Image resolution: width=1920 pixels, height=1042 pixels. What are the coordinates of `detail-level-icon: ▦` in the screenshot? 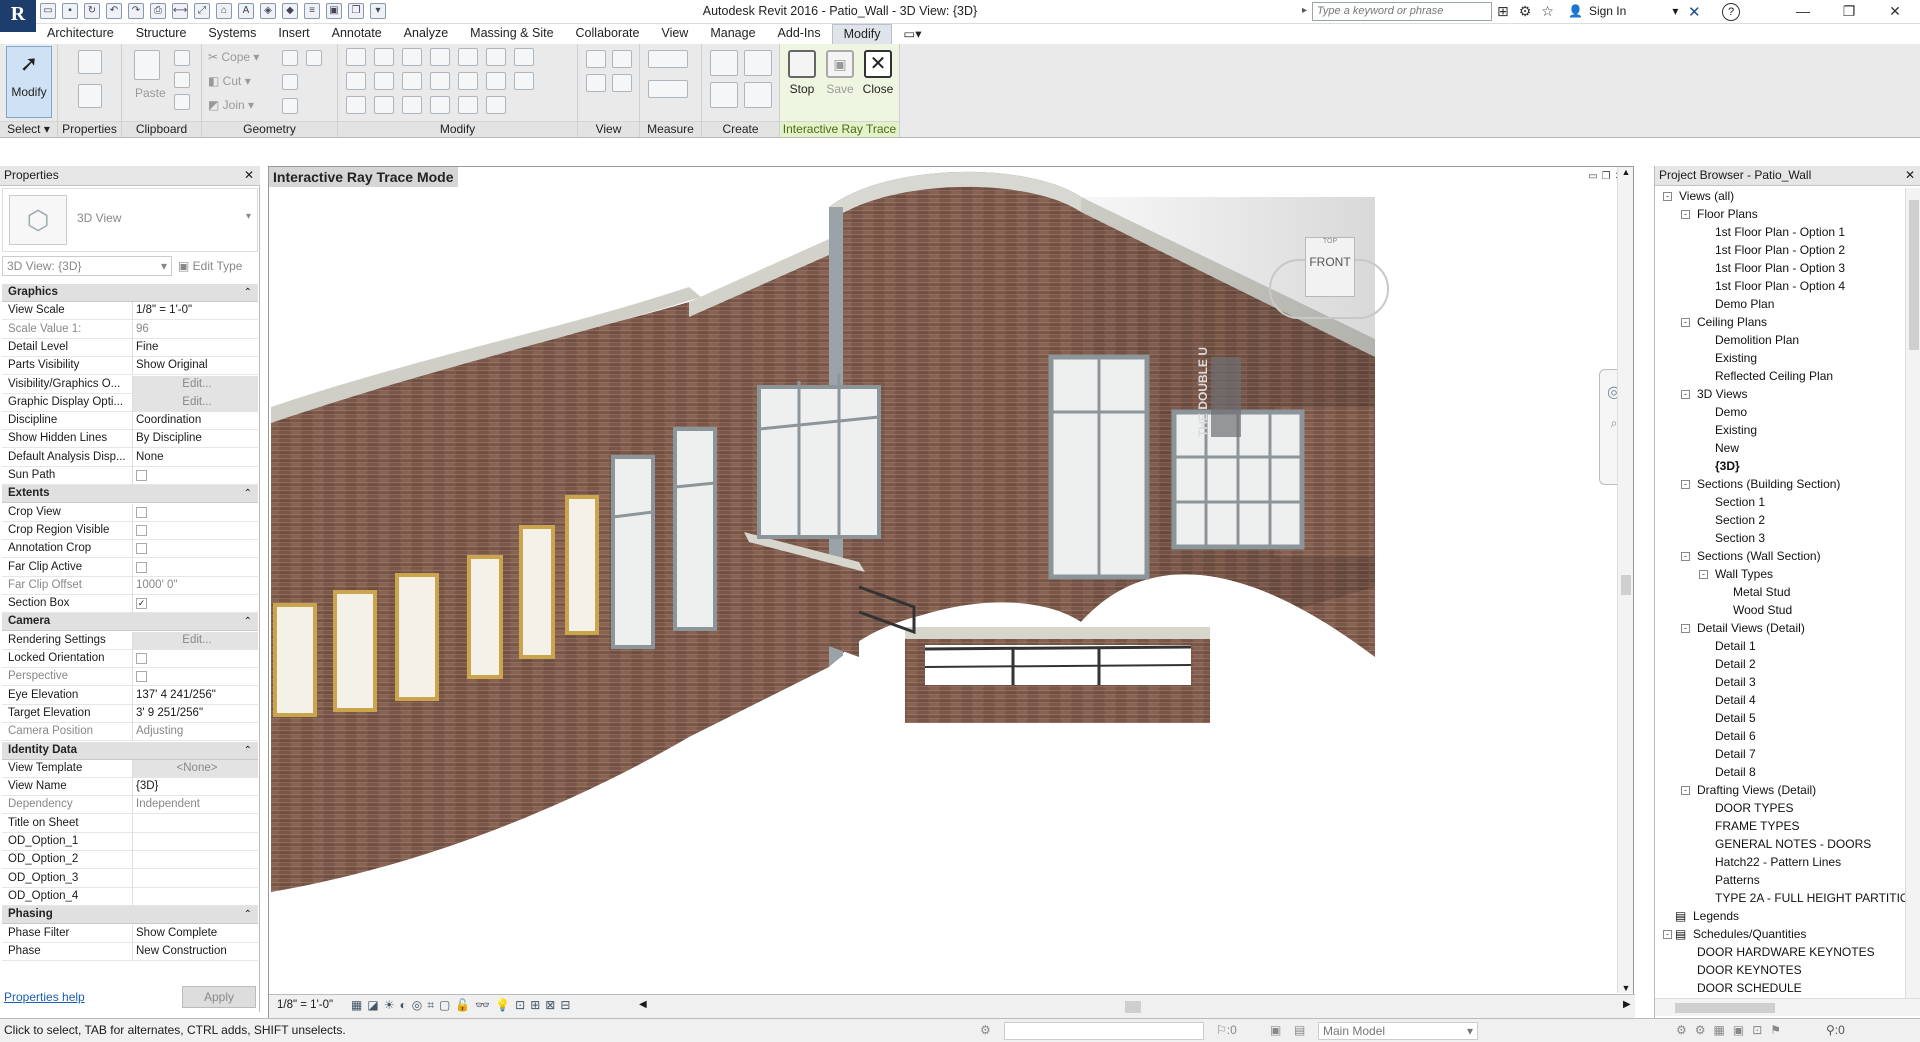 It's located at (356, 1005).